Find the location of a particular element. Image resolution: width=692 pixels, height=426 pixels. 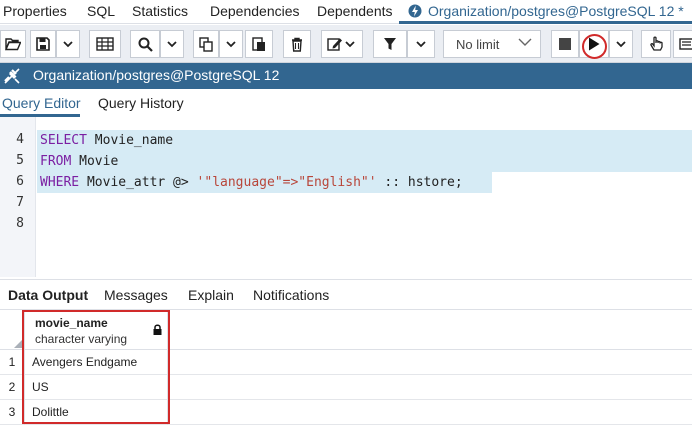

row-number: 3 is located at coordinates (12, 412).